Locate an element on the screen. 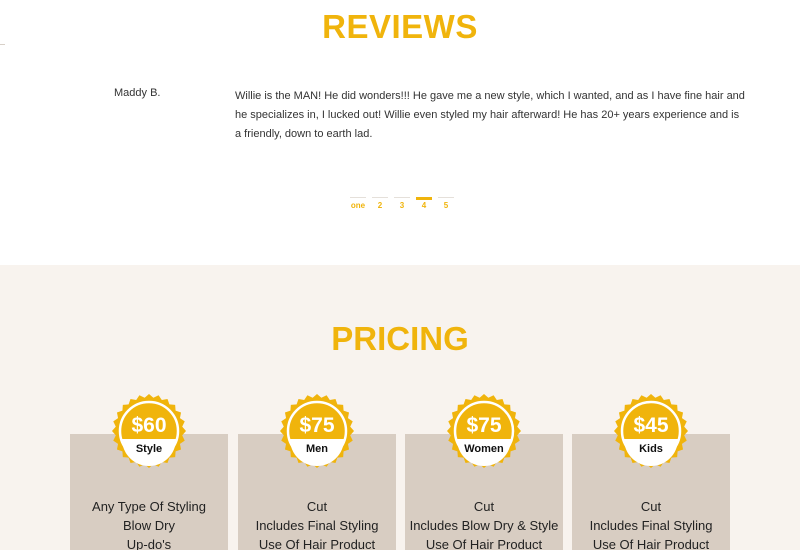 The width and height of the screenshot is (800, 550). price-badge: $75 Men is located at coordinates (317, 431).